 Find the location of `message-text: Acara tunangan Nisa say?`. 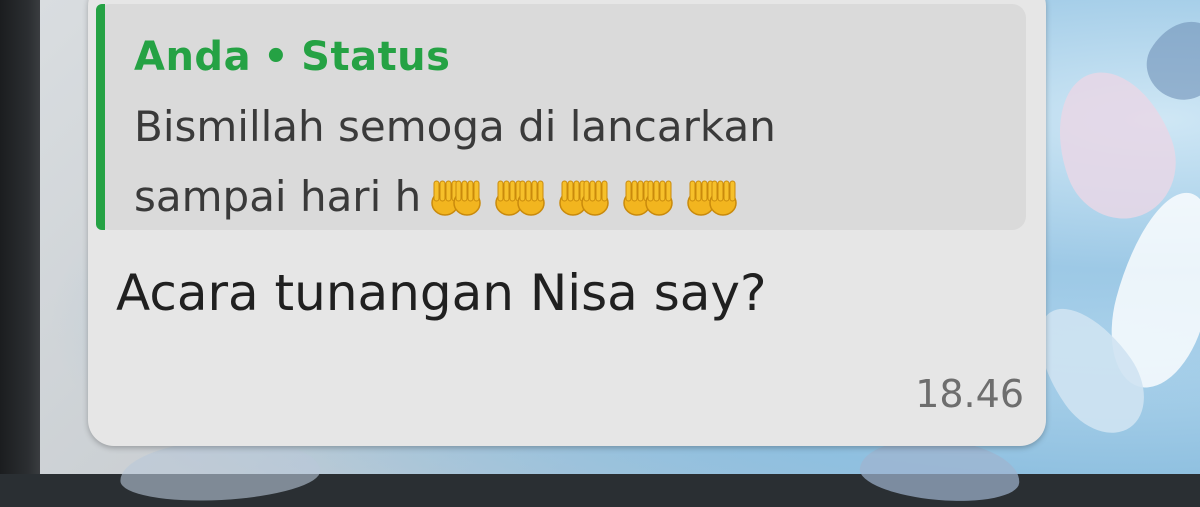

message-text: Acara tunangan Nisa say? is located at coordinates (441, 293).